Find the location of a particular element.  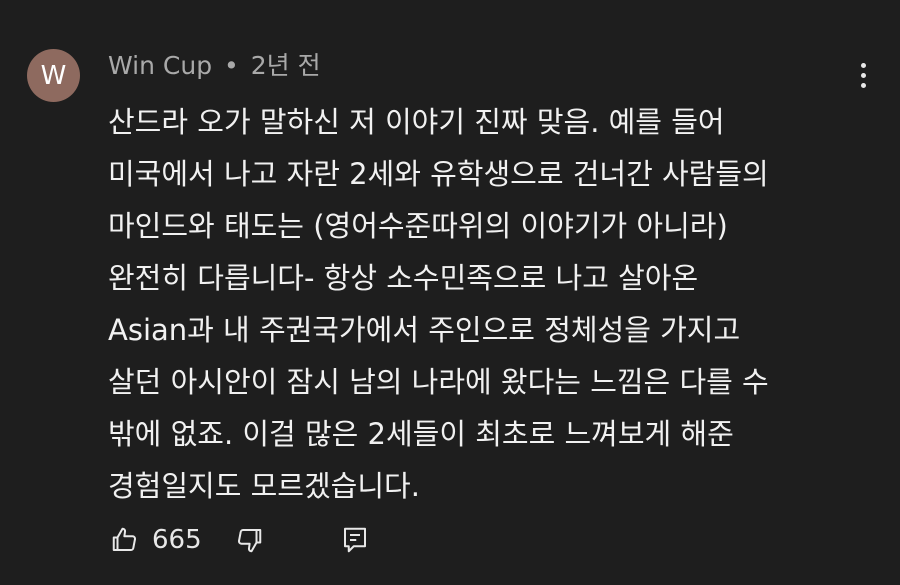

comment-header: Win Cup • 2년 전 is located at coordinates (214, 66).